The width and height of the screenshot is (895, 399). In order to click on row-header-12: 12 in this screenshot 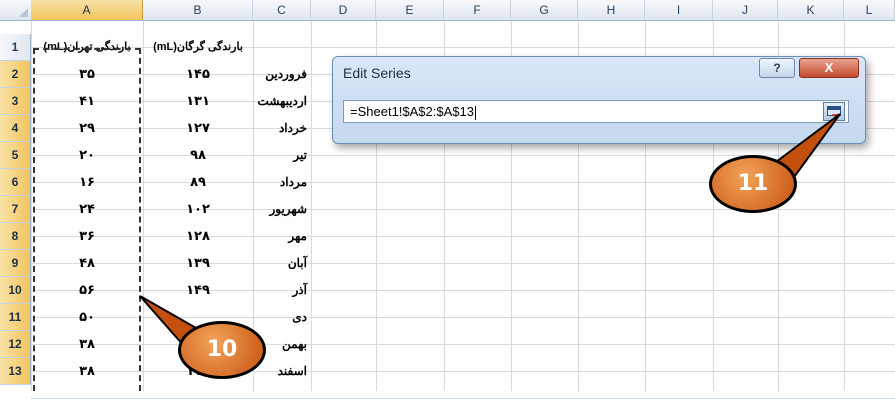, I will do `click(15, 344)`.